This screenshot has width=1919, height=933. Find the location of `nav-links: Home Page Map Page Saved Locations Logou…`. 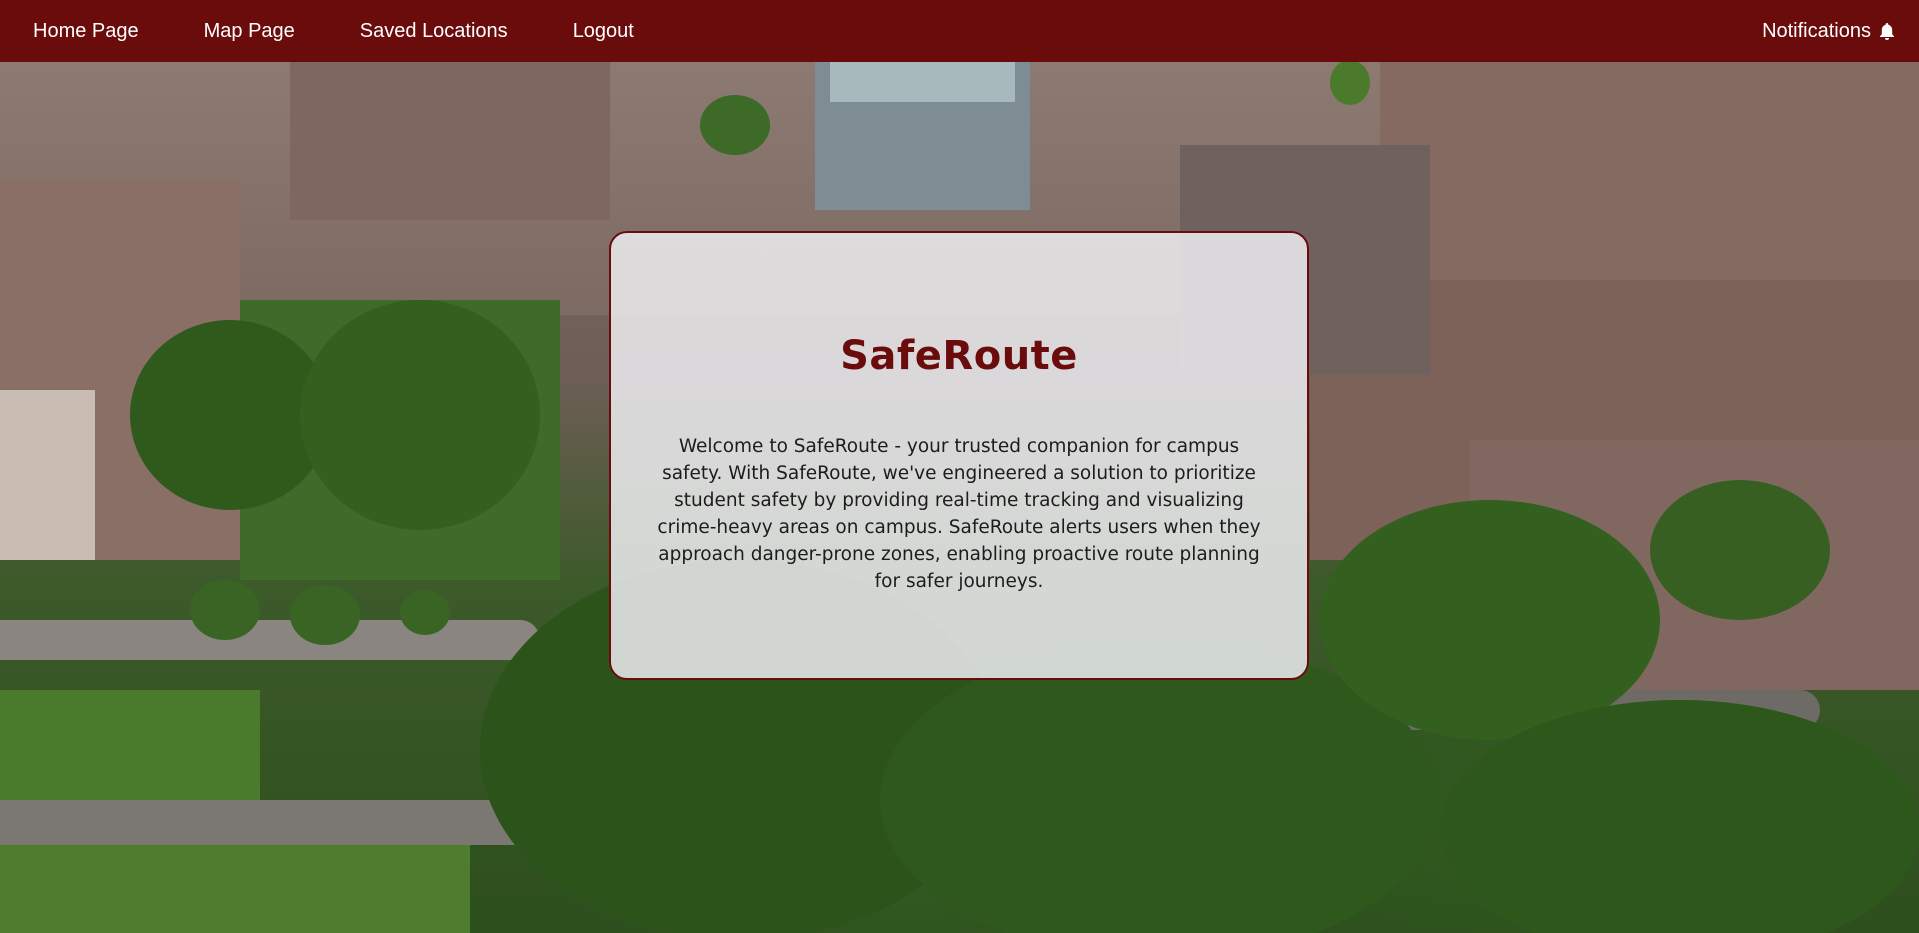

nav-links: Home Page Map Page Saved Locations Logou… is located at coordinates (349, 31).